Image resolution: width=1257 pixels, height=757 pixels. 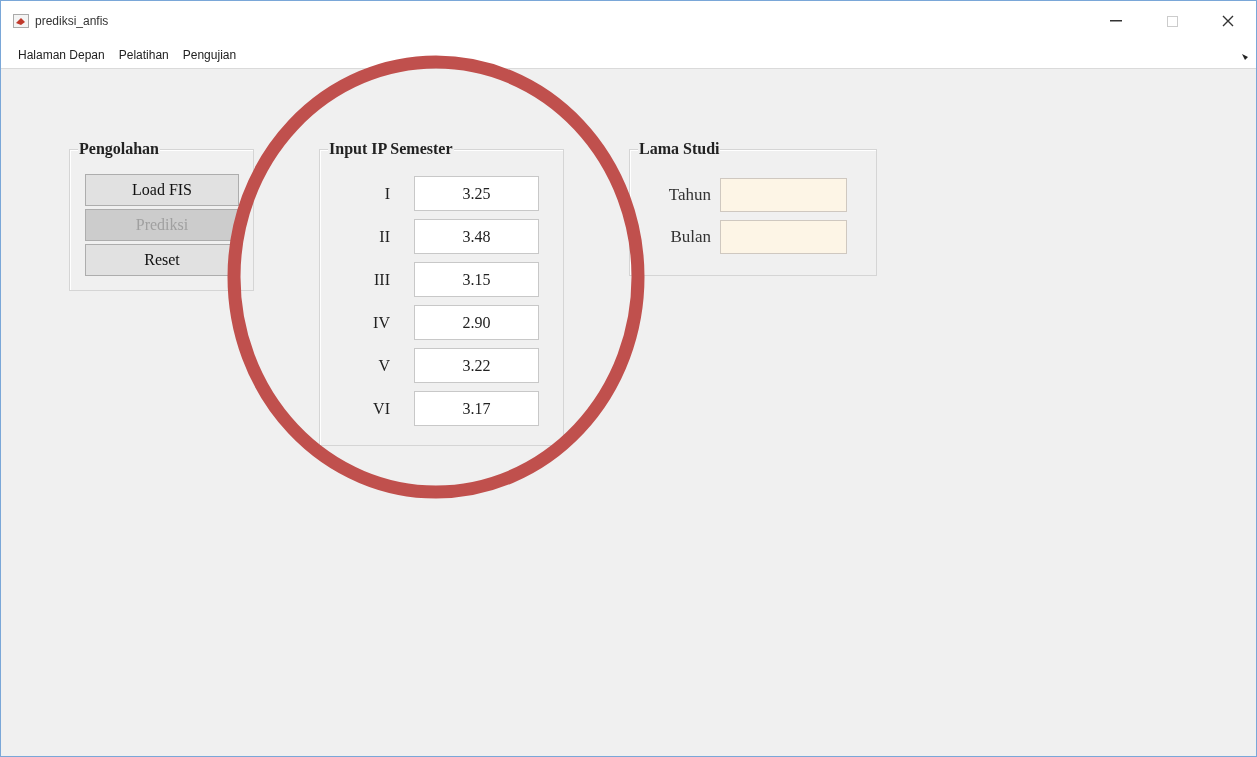 What do you see at coordinates (384, 236) in the screenshot?
I see `semester-label: II` at bounding box center [384, 236].